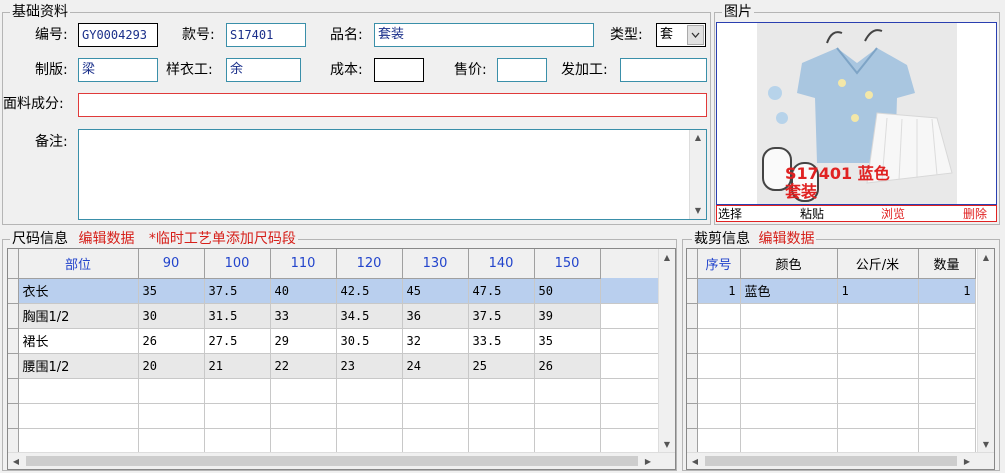 The image size is (1005, 473). Describe the element at coordinates (501, 341) in the screenshot. I see `table-cell: 33.5` at that location.